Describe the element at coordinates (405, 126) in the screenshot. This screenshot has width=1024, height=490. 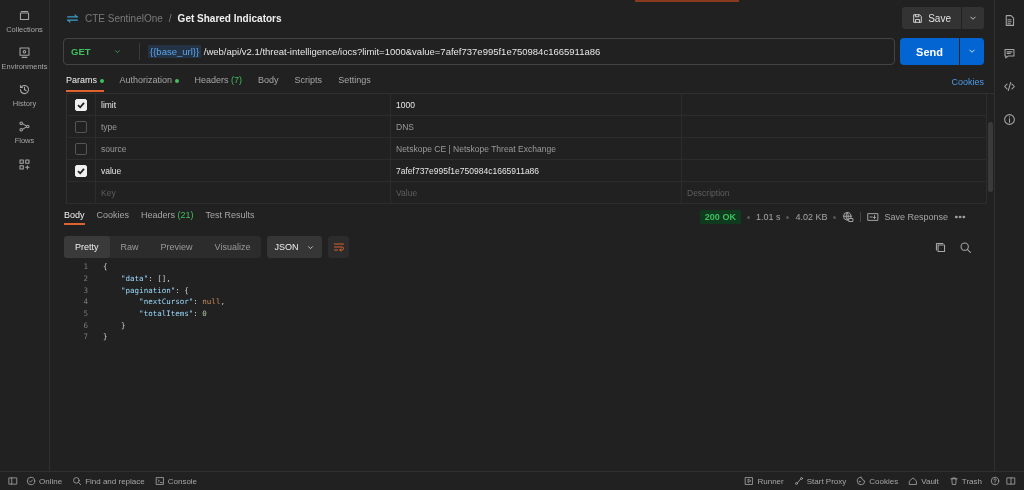
I see `param-value: DNS` at that location.